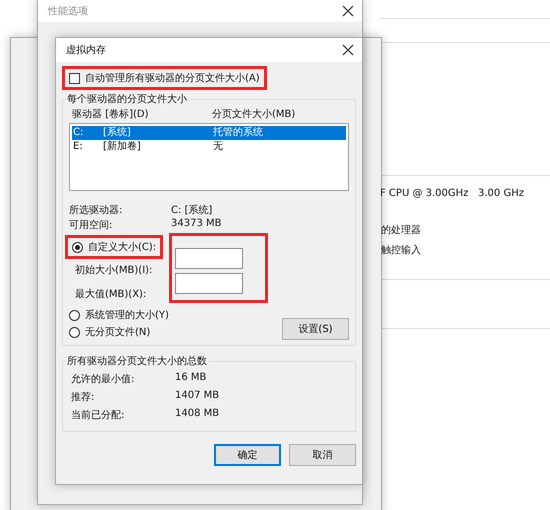 This screenshot has height=510, width=550. Describe the element at coordinates (247, 455) in the screenshot. I see `dialog-button: 确定` at that location.